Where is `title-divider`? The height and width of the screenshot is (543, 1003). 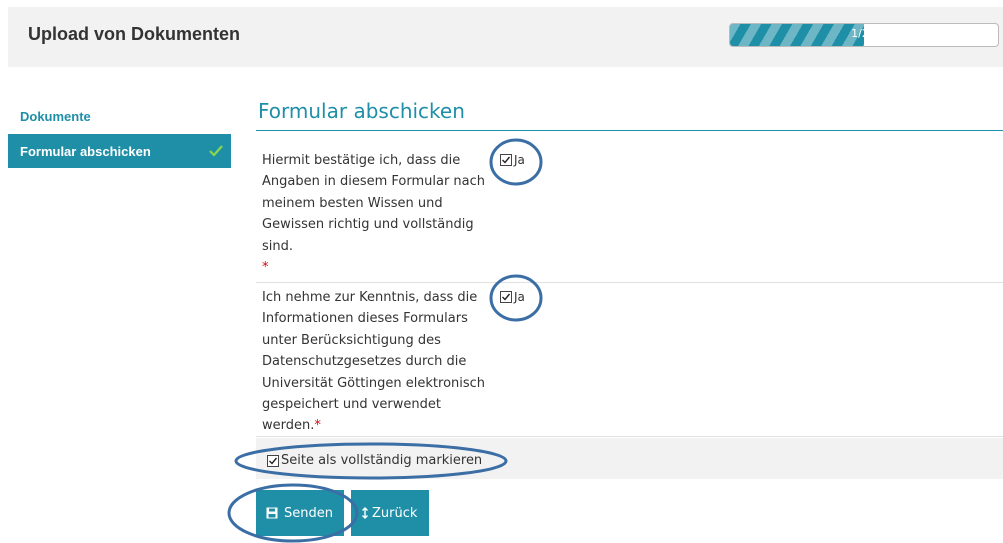
title-divider is located at coordinates (629, 130).